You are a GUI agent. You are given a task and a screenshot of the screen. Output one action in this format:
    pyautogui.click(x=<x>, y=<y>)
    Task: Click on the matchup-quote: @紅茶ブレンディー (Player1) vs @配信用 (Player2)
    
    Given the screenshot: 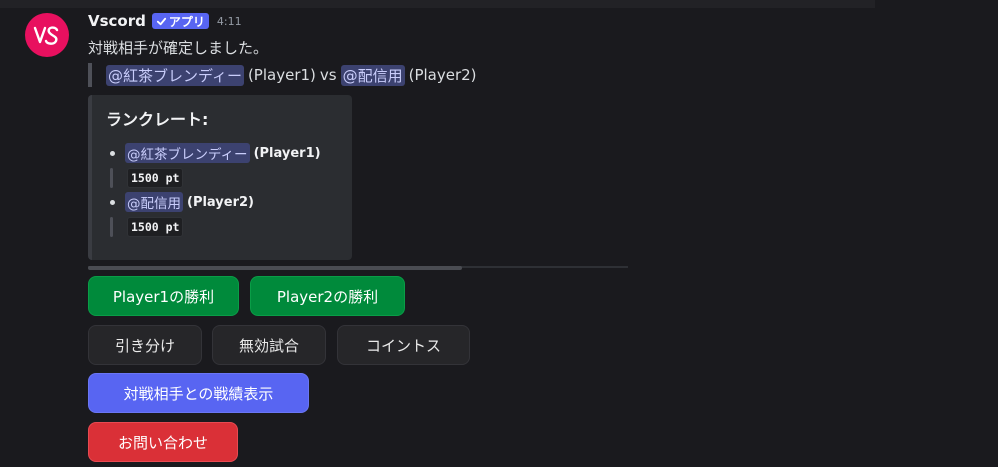 What is the action you would take?
    pyautogui.click(x=282, y=75)
    